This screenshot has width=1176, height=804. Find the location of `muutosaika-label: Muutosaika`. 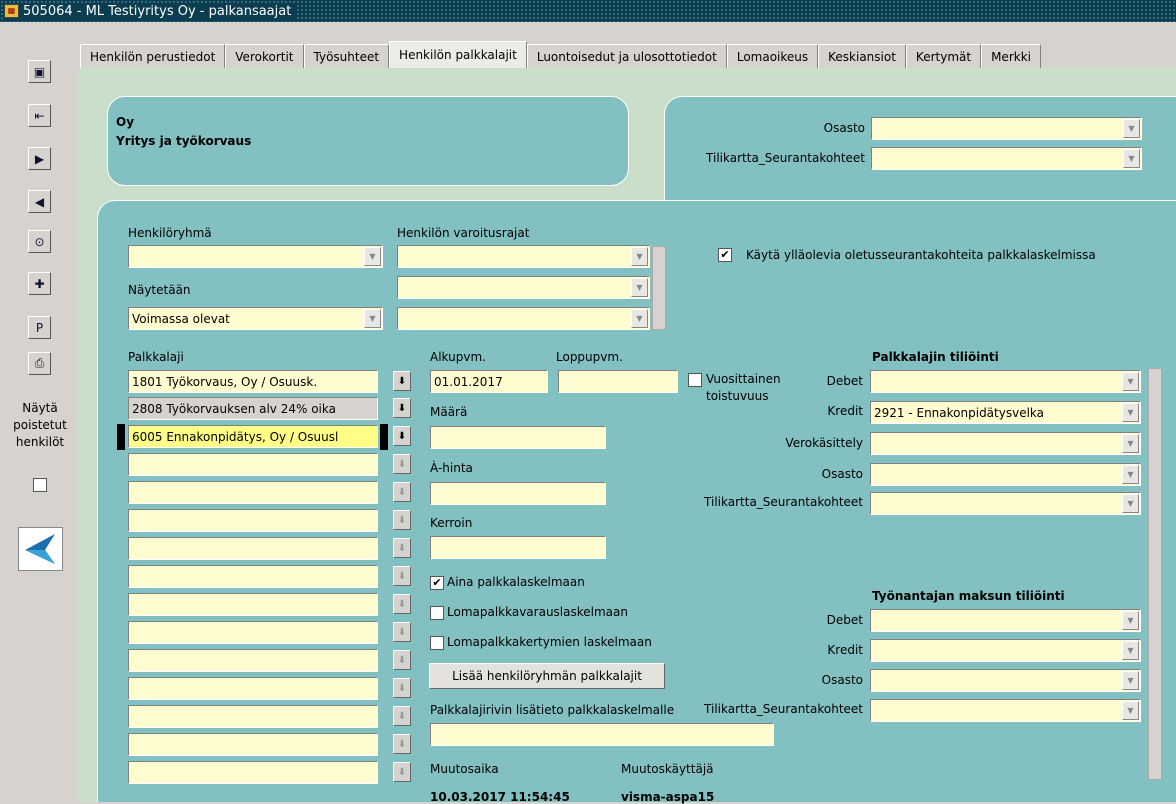

muutosaika-label: Muutosaika is located at coordinates (464, 769).